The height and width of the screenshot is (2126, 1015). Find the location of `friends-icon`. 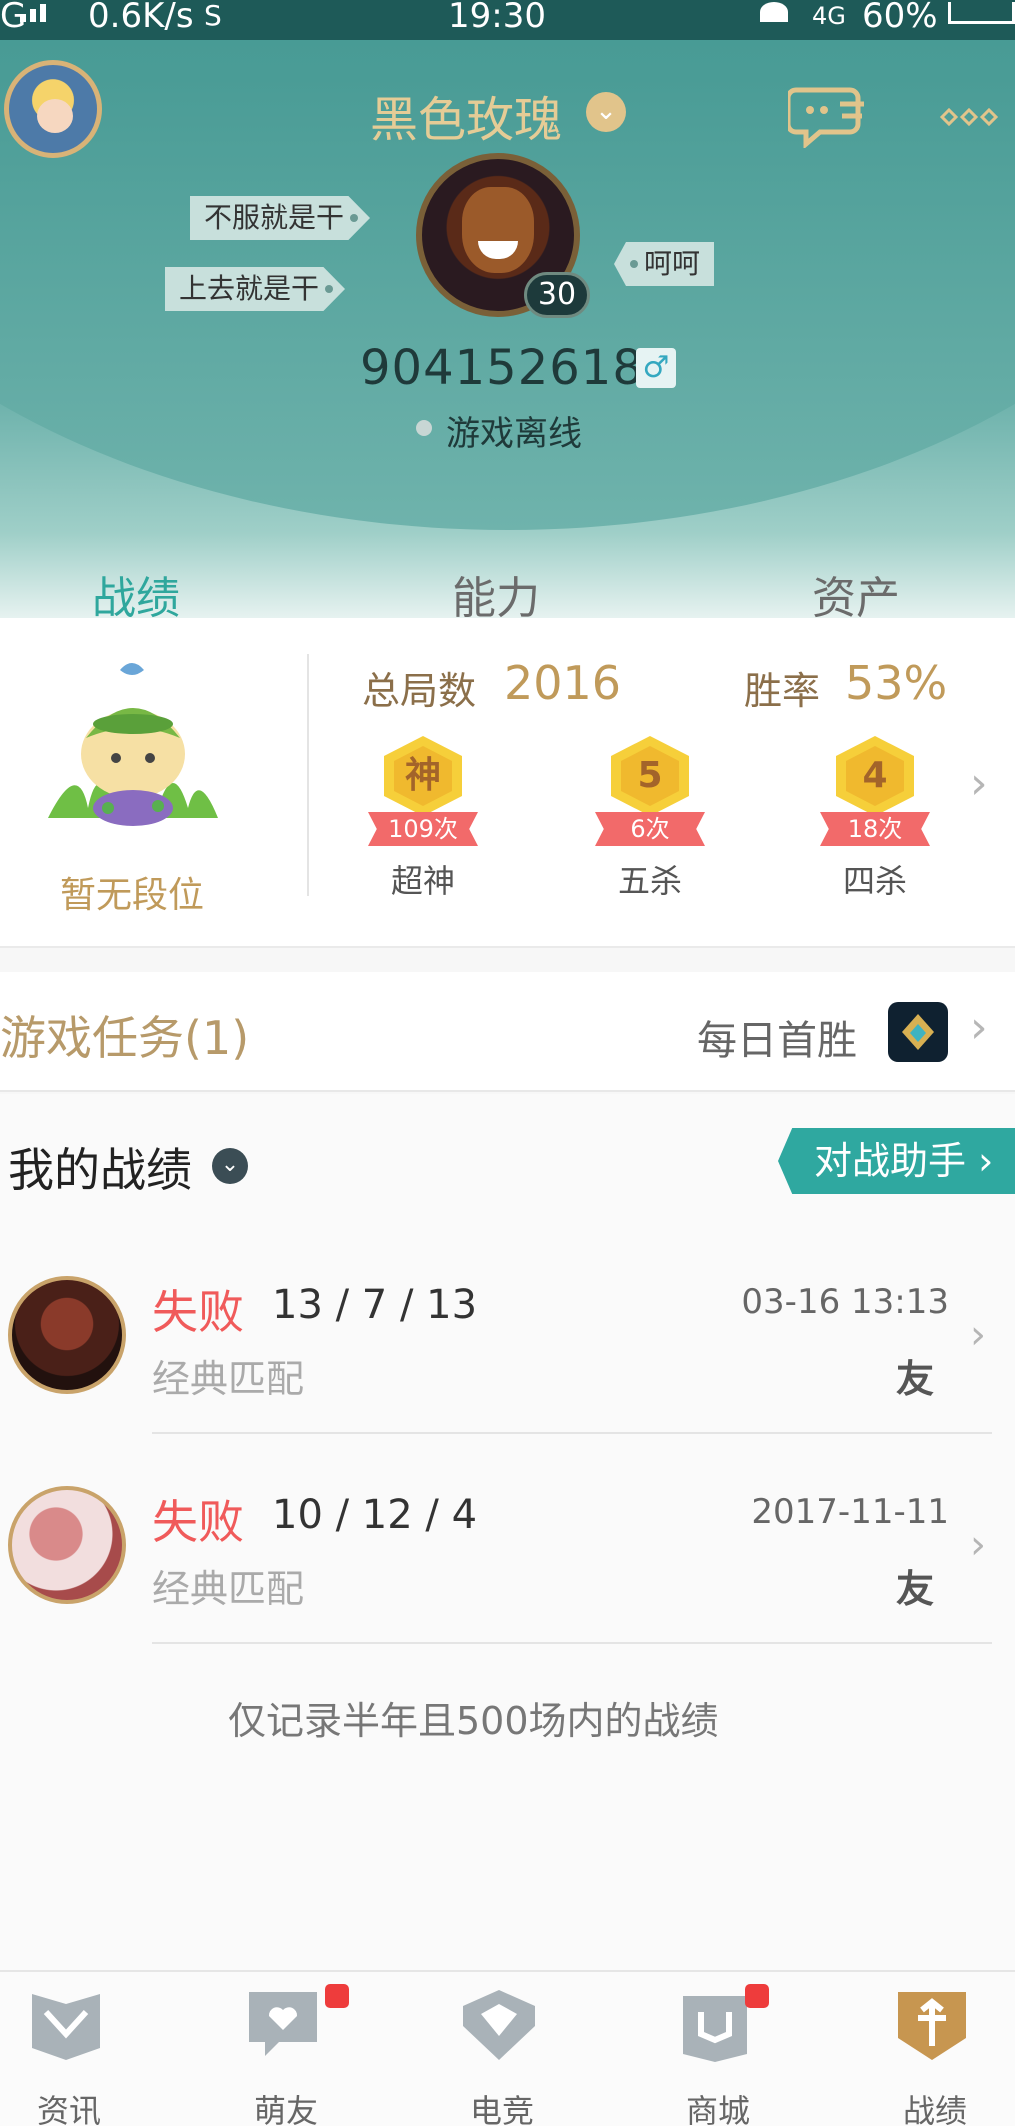

friends-icon is located at coordinates (283, 2024).